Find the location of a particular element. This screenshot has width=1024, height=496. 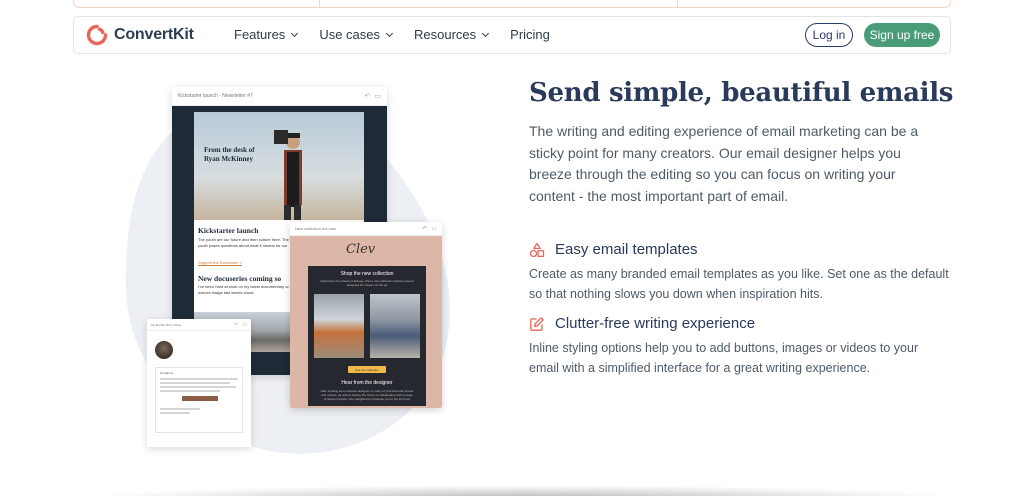

preview-titlebar: New collection out now ↶ ▭ is located at coordinates (366, 229).